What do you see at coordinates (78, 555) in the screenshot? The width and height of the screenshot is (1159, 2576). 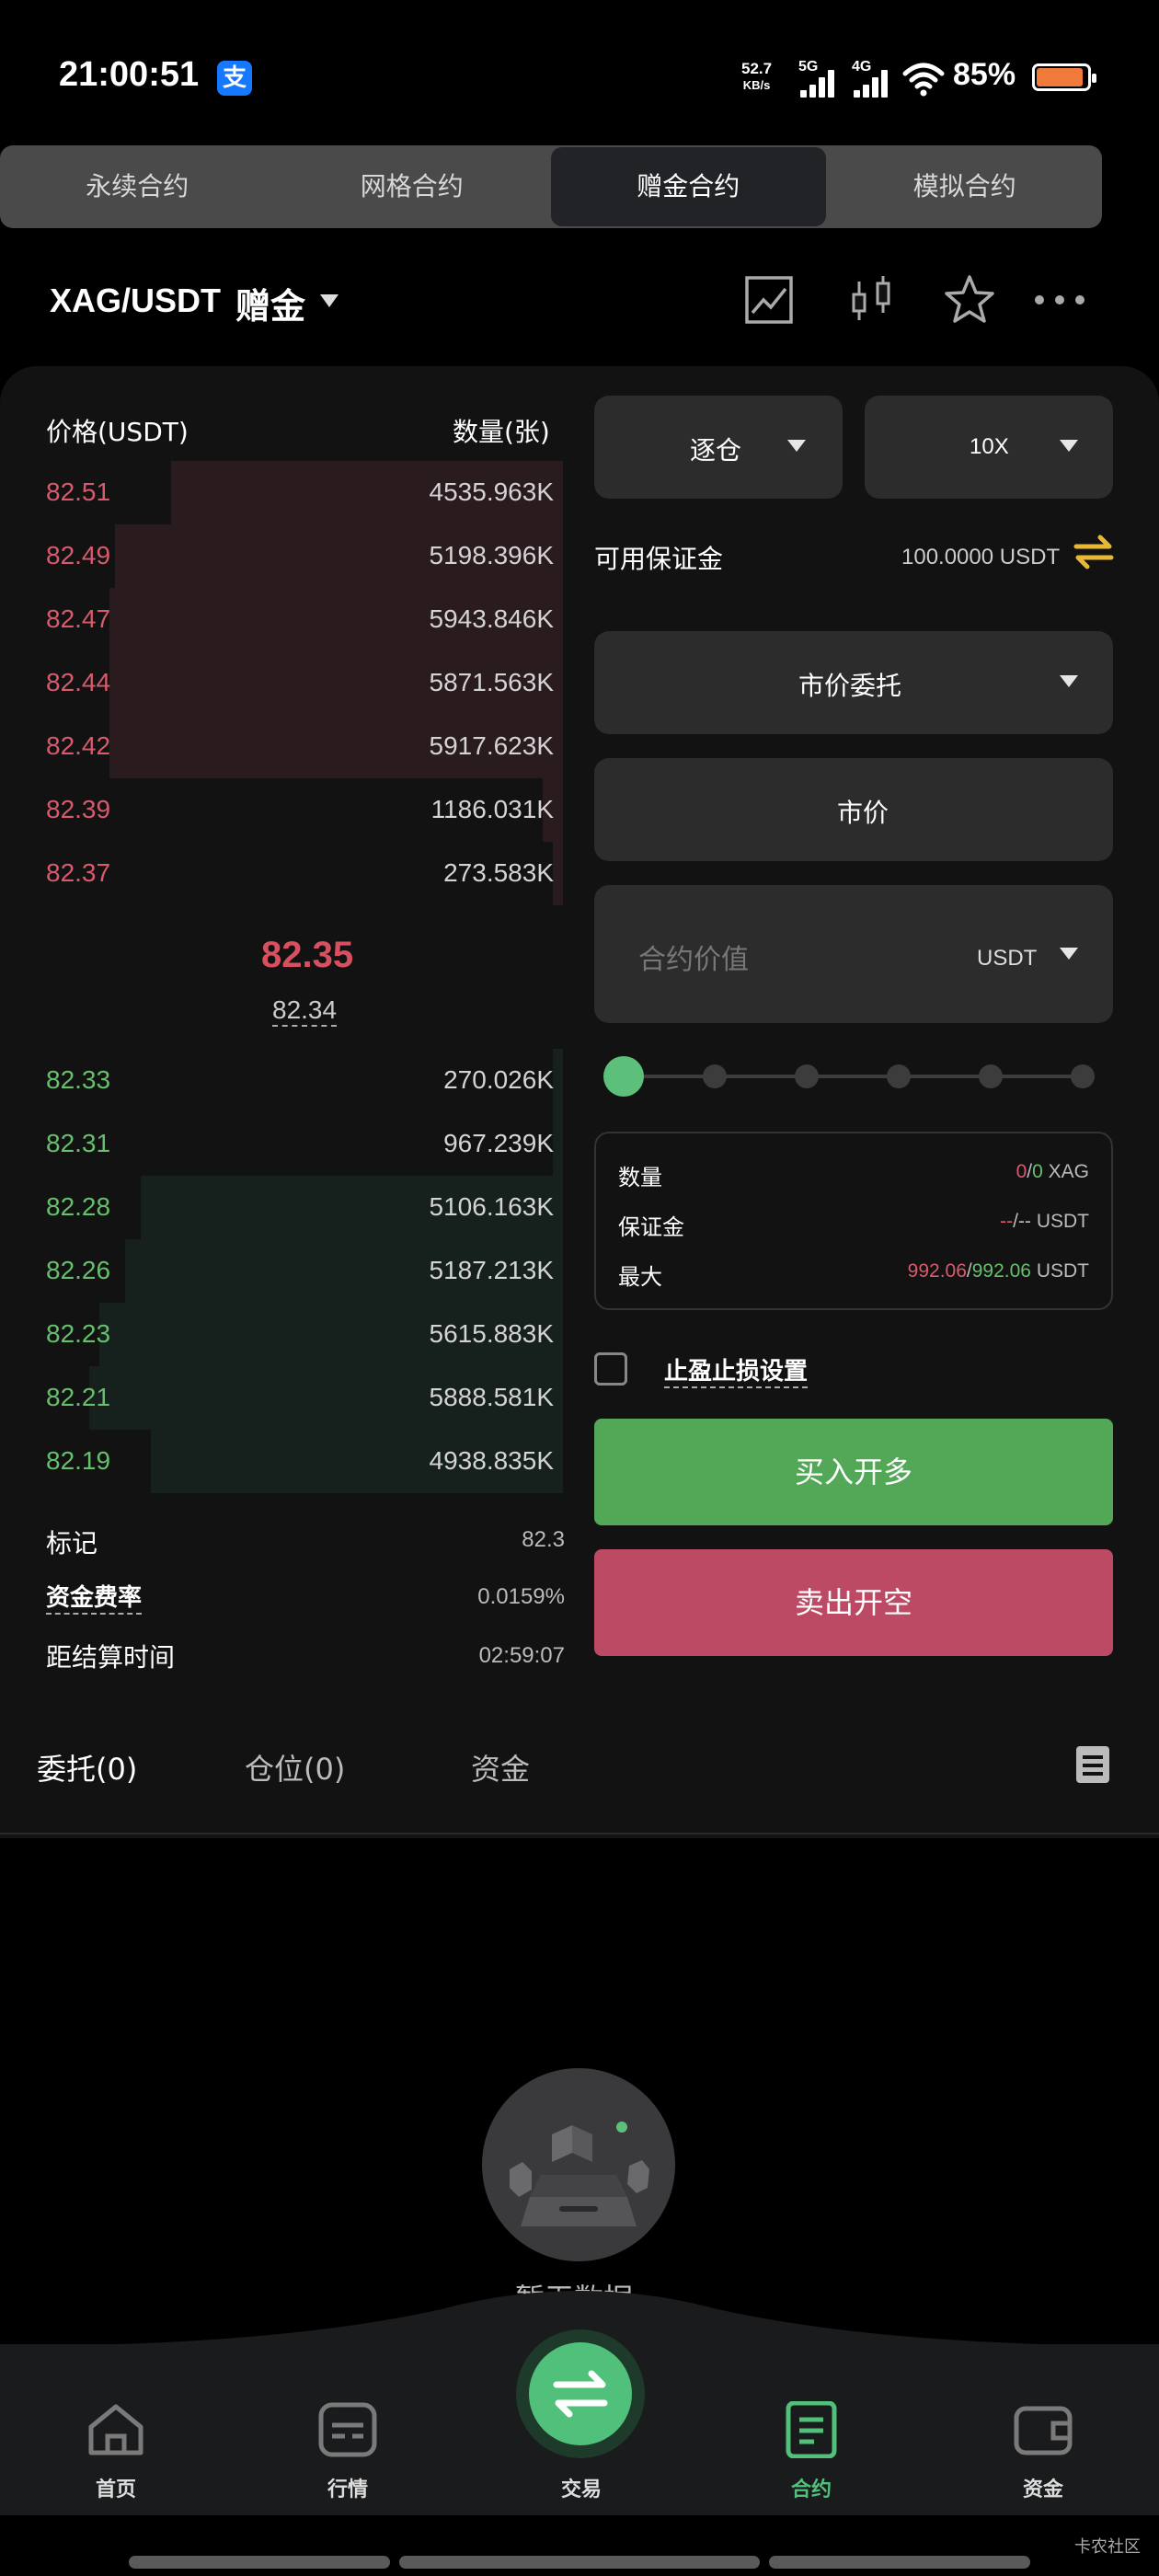 I see `ask-price: 82.49` at bounding box center [78, 555].